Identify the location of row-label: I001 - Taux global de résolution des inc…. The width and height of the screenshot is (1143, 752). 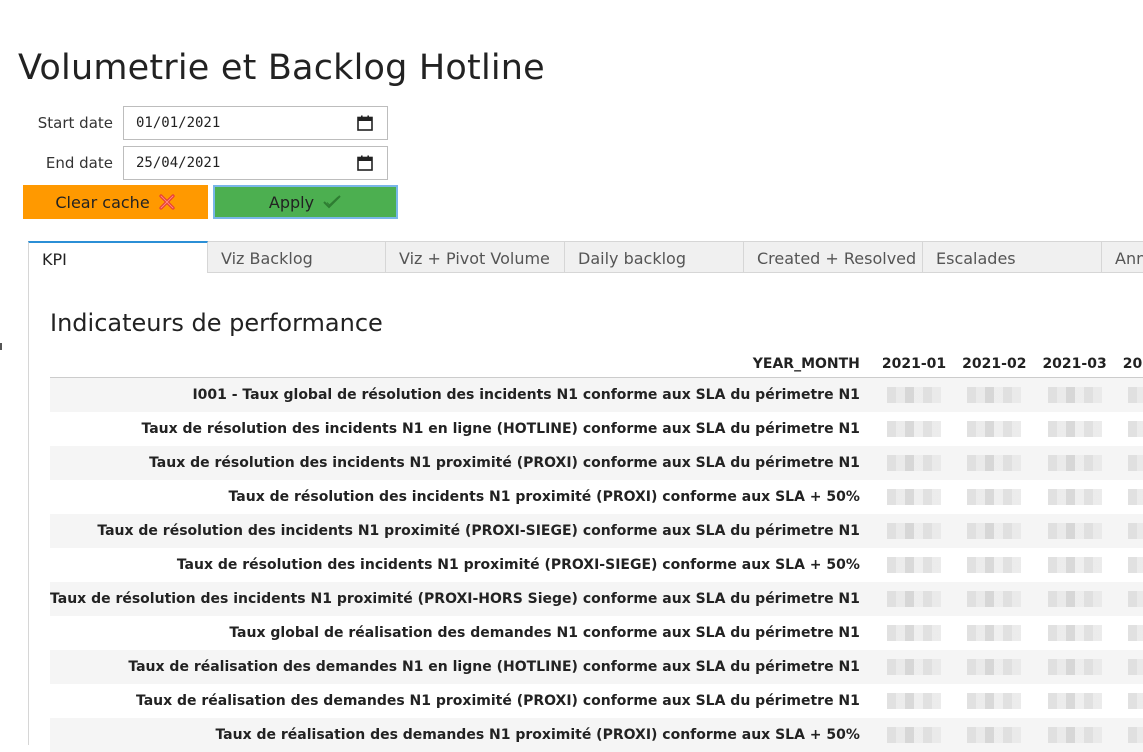
(462, 395).